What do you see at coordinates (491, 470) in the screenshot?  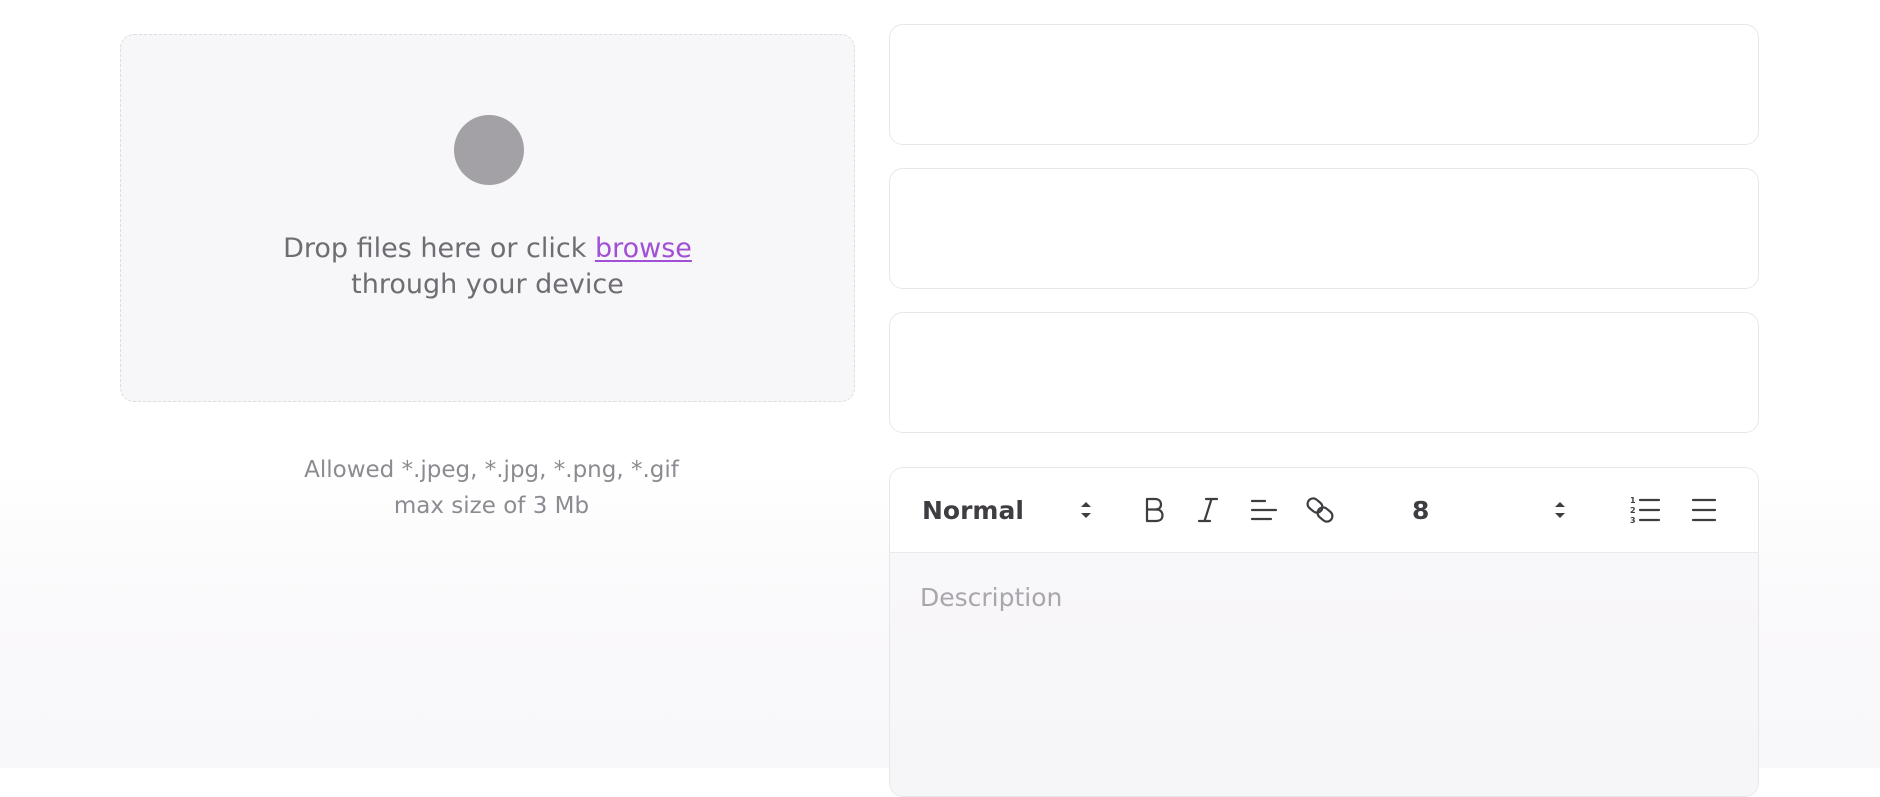 I see `allowed-types-text: Allowed *.jpeg, *.jpg, *.png, *.gif` at bounding box center [491, 470].